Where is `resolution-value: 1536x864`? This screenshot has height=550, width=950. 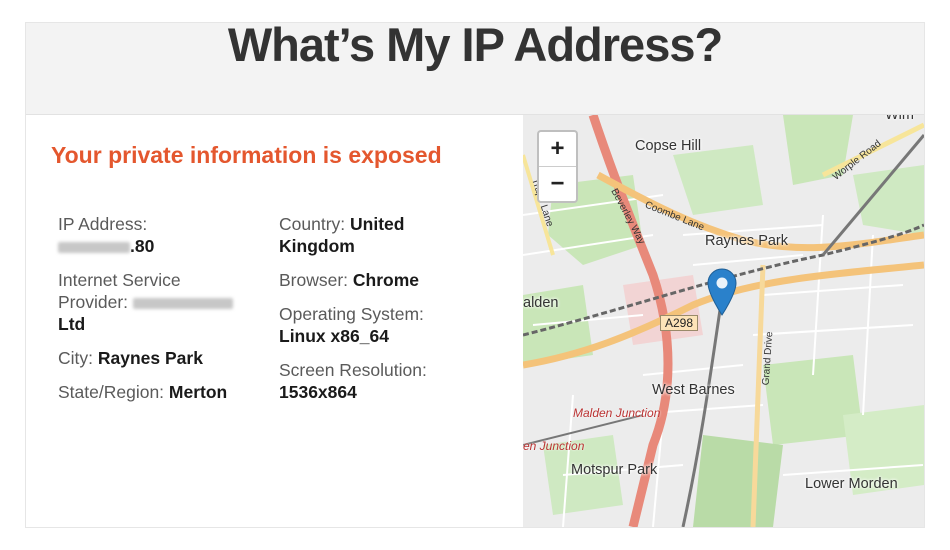
resolution-value: 1536x864 is located at coordinates (318, 392).